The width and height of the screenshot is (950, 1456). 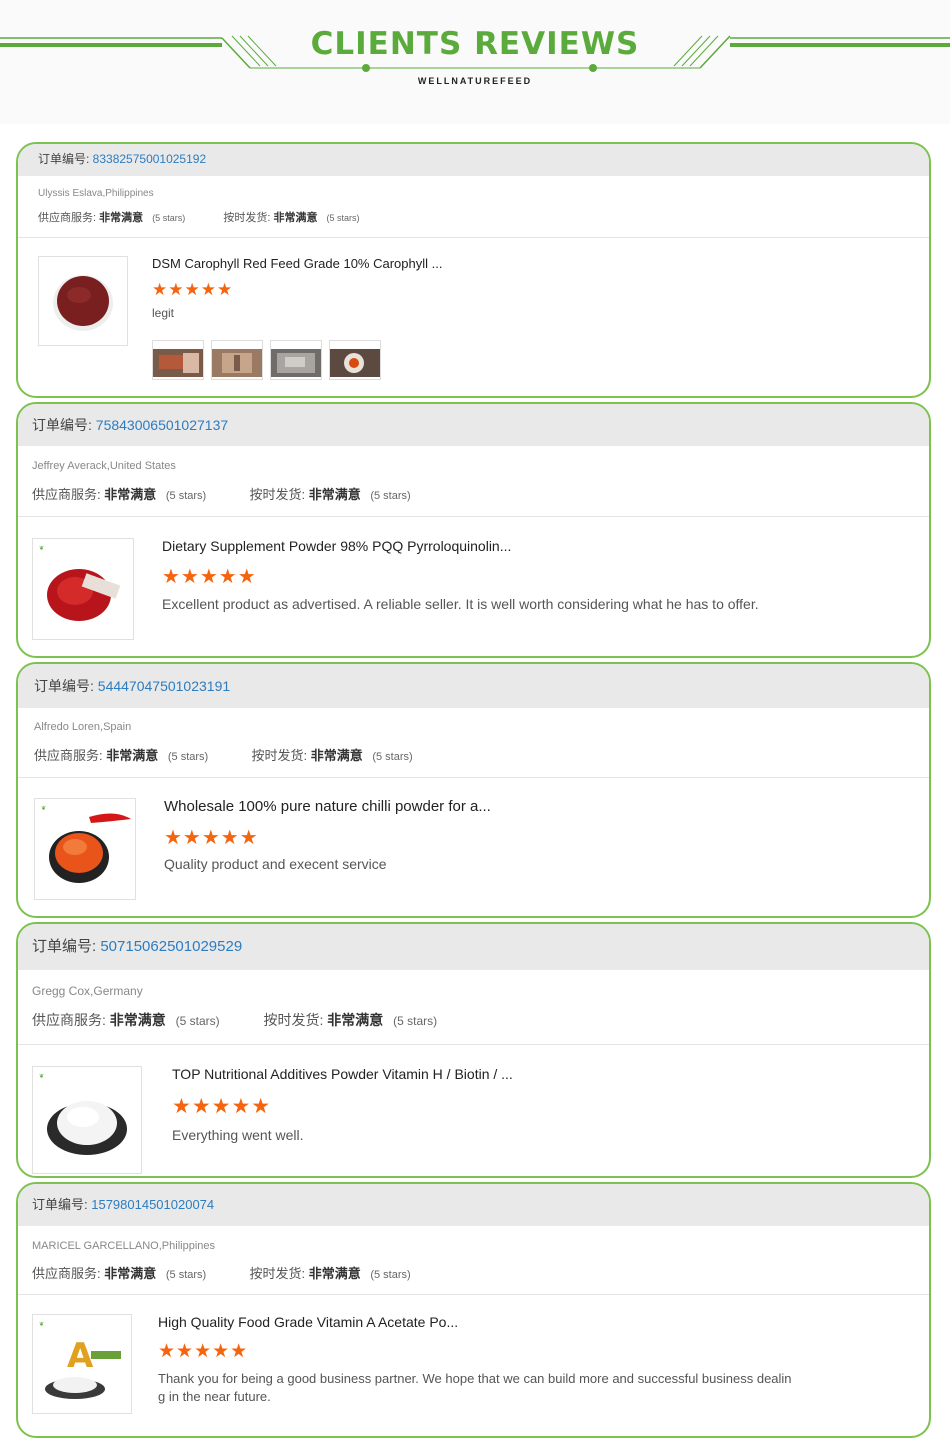 What do you see at coordinates (475, 81) in the screenshot?
I see `brand-subtitle: WELLNATUREFEED` at bounding box center [475, 81].